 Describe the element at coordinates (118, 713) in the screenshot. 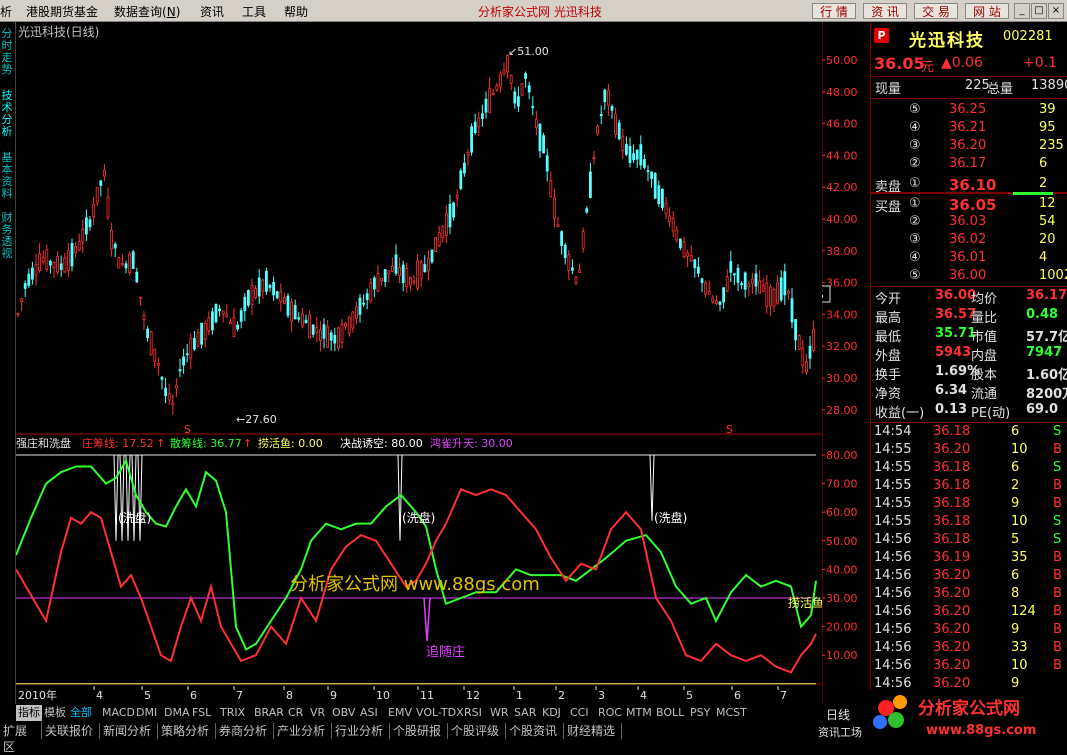

I see `indicator-tab: MACD` at that location.